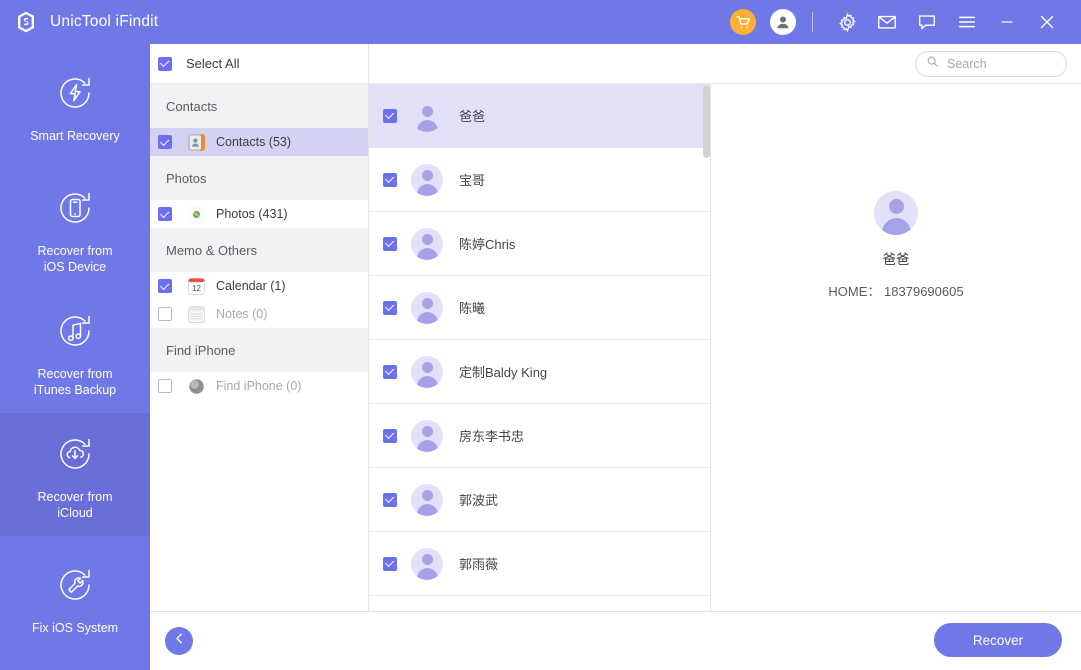 The height and width of the screenshot is (670, 1081). I want to click on sidebar-item-label: Smart Recovery, so click(75, 136).